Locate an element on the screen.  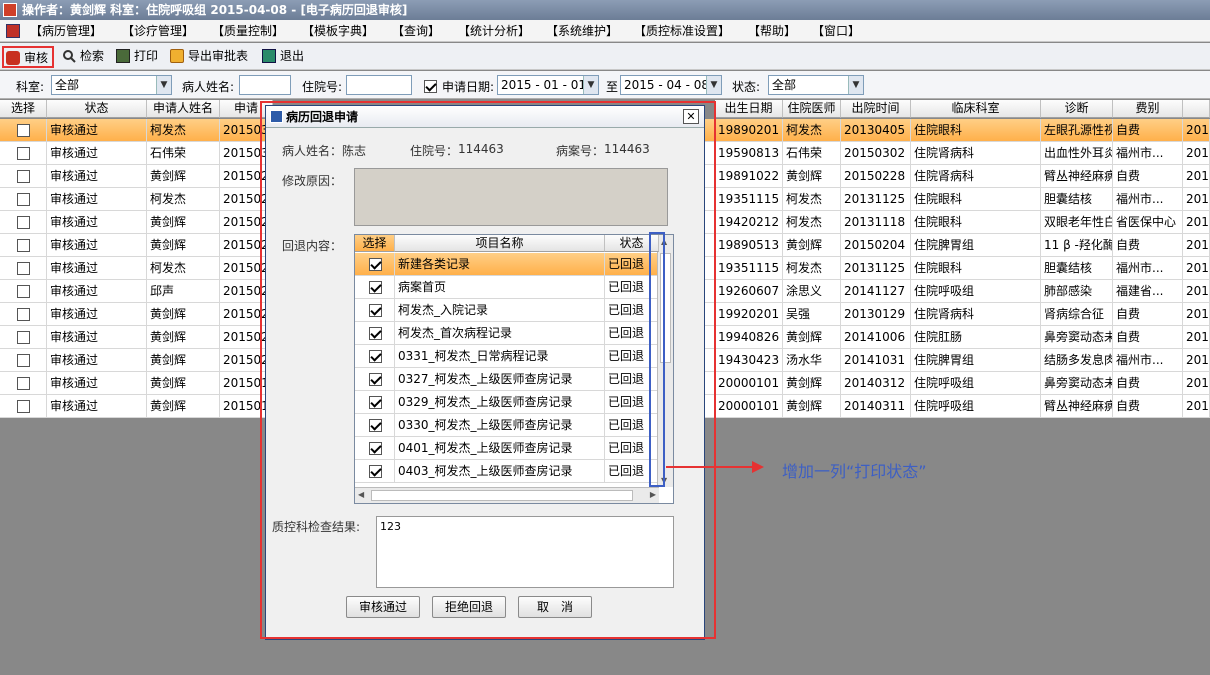
sub-column-header: 项目名称 is located at coordinates (500, 243).